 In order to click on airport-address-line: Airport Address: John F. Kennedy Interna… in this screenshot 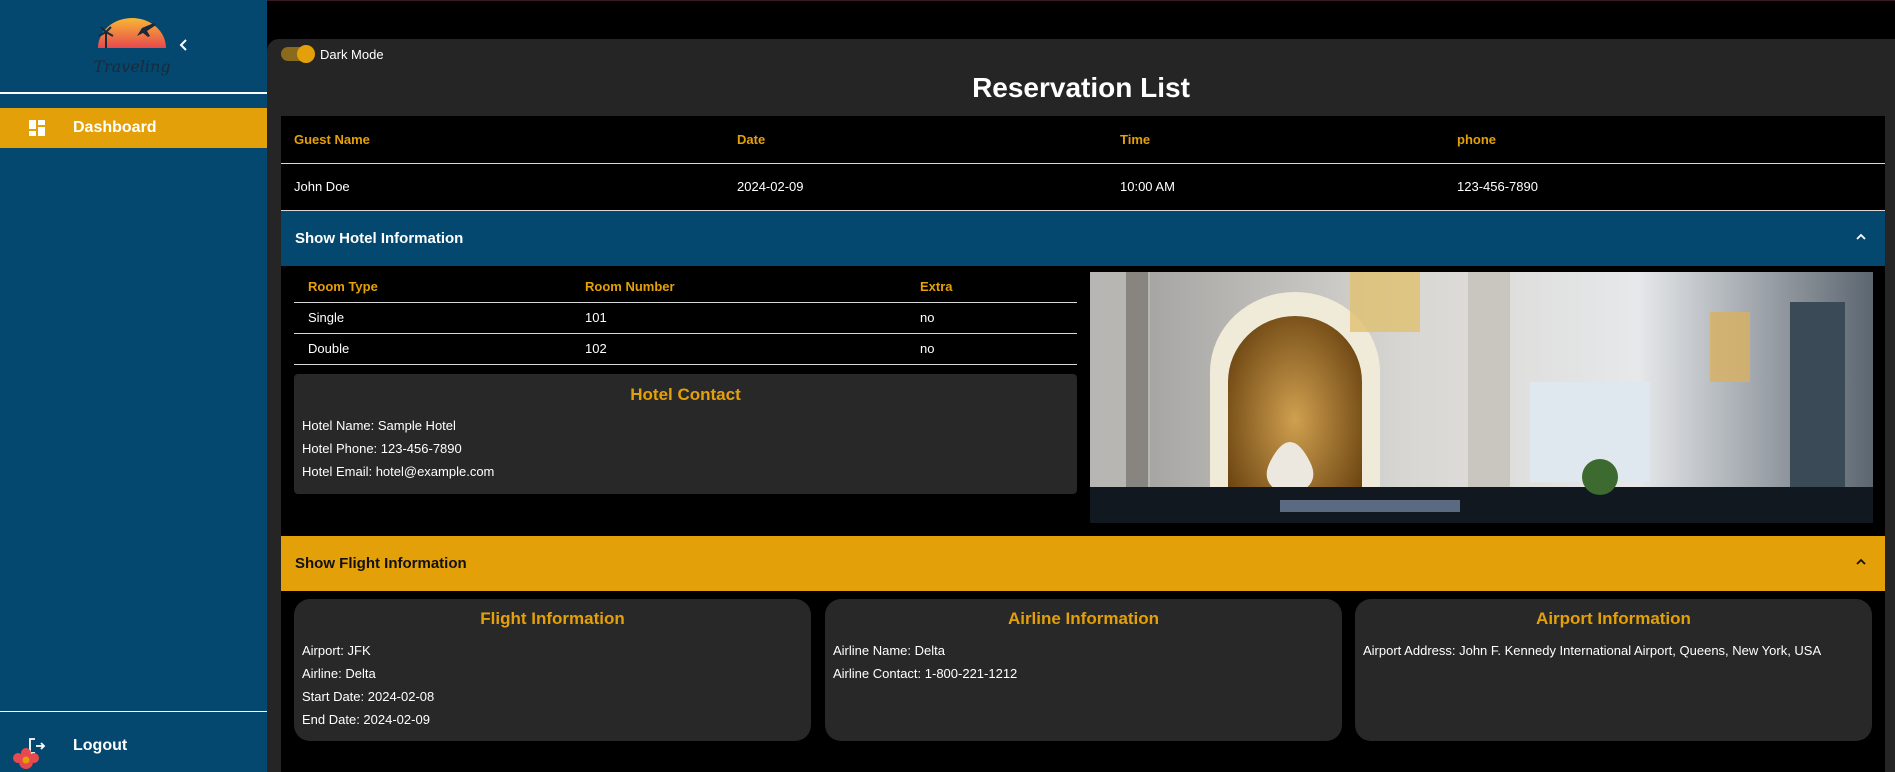, I will do `click(1592, 650)`.